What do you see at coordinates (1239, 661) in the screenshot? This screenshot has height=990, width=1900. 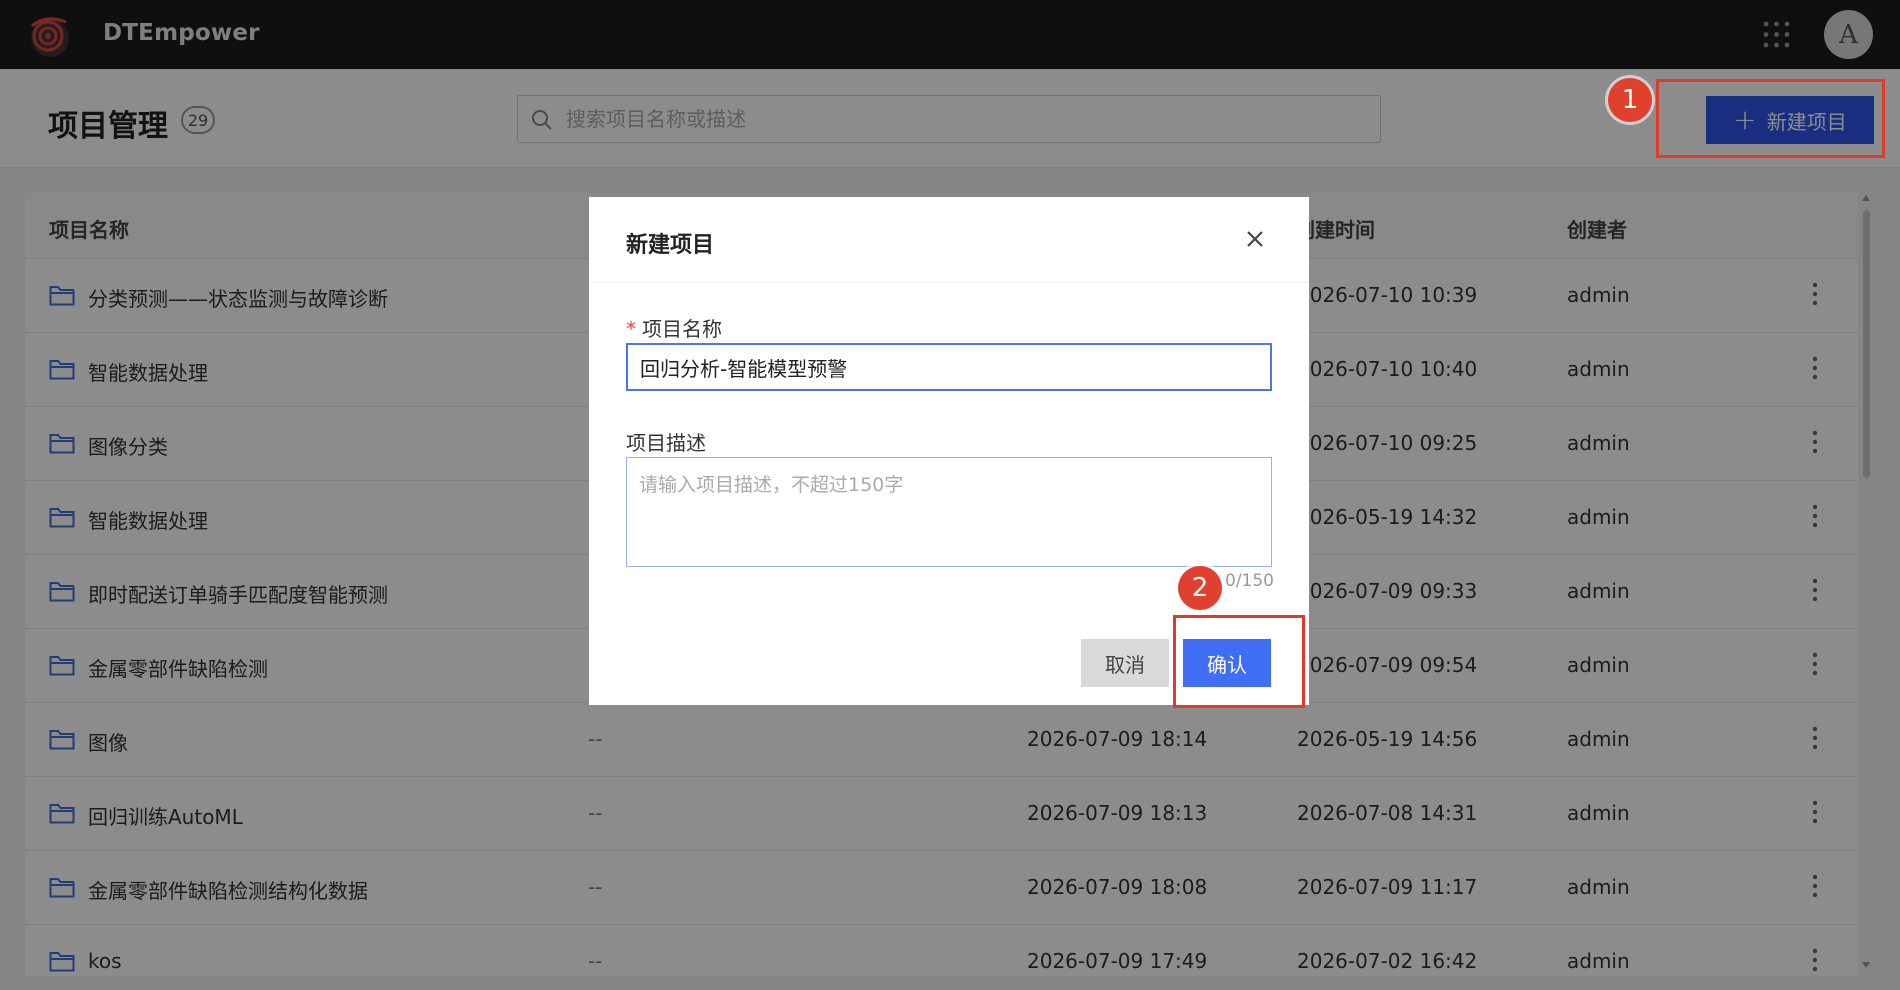 I see `highlight-box-confirm` at bounding box center [1239, 661].